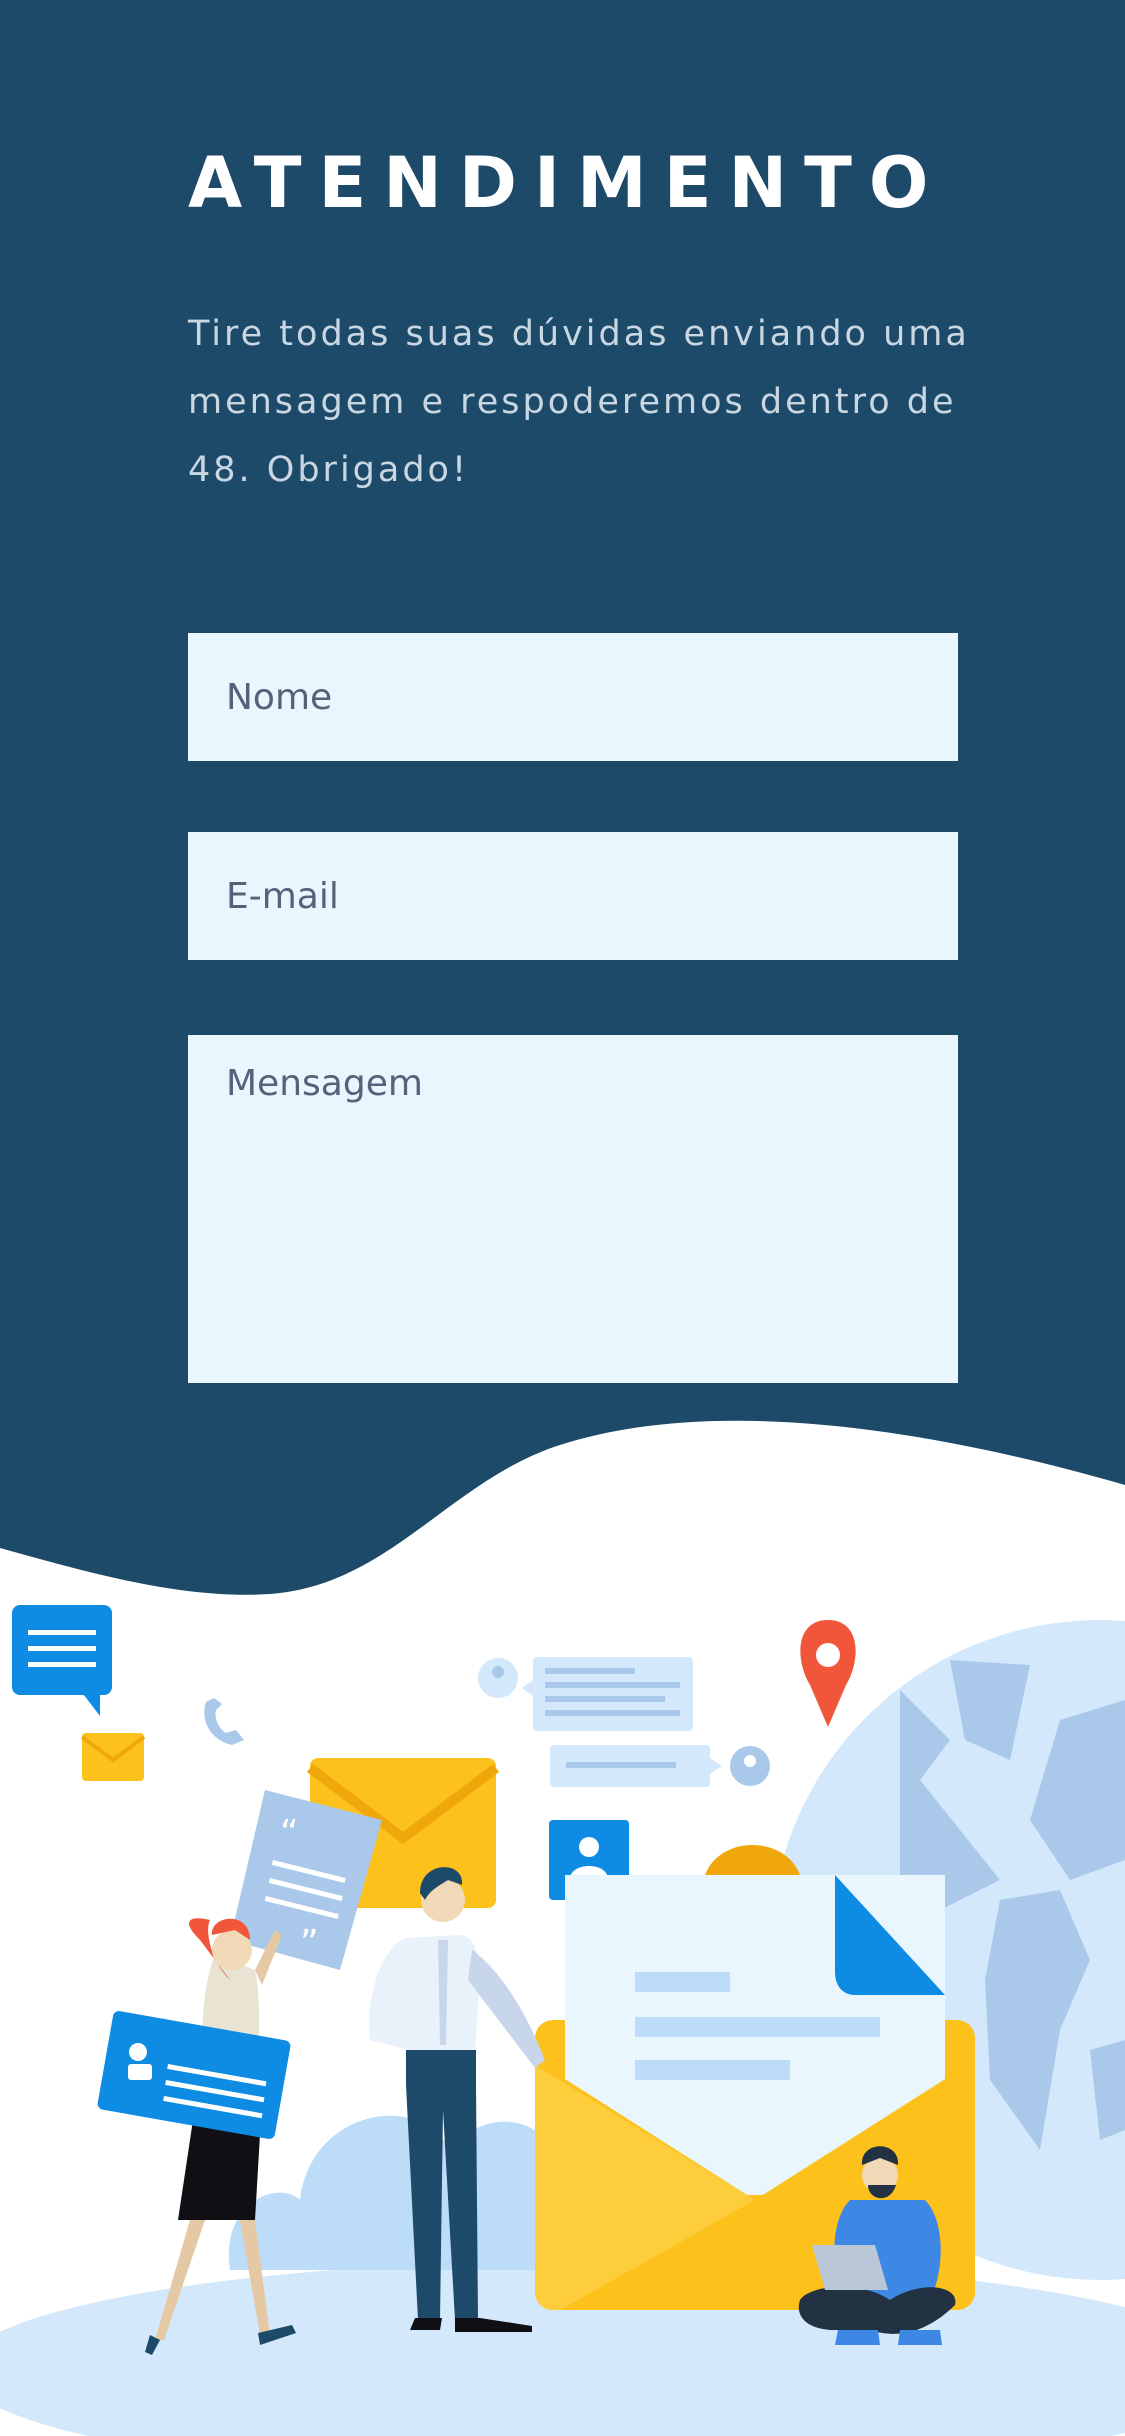  Describe the element at coordinates (660, 1766) in the screenshot. I see `message-bubble-icon` at that location.